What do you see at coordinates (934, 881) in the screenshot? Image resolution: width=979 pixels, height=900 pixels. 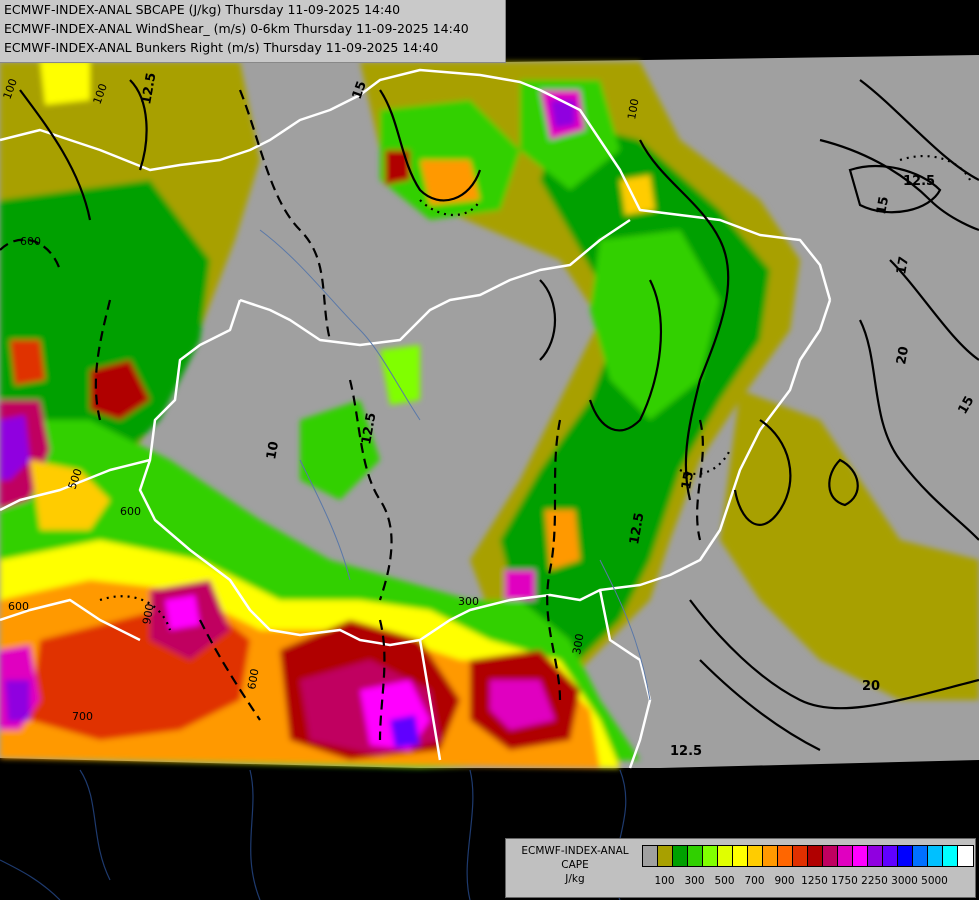 I see `legend-tick-label: 5000` at bounding box center [934, 881].